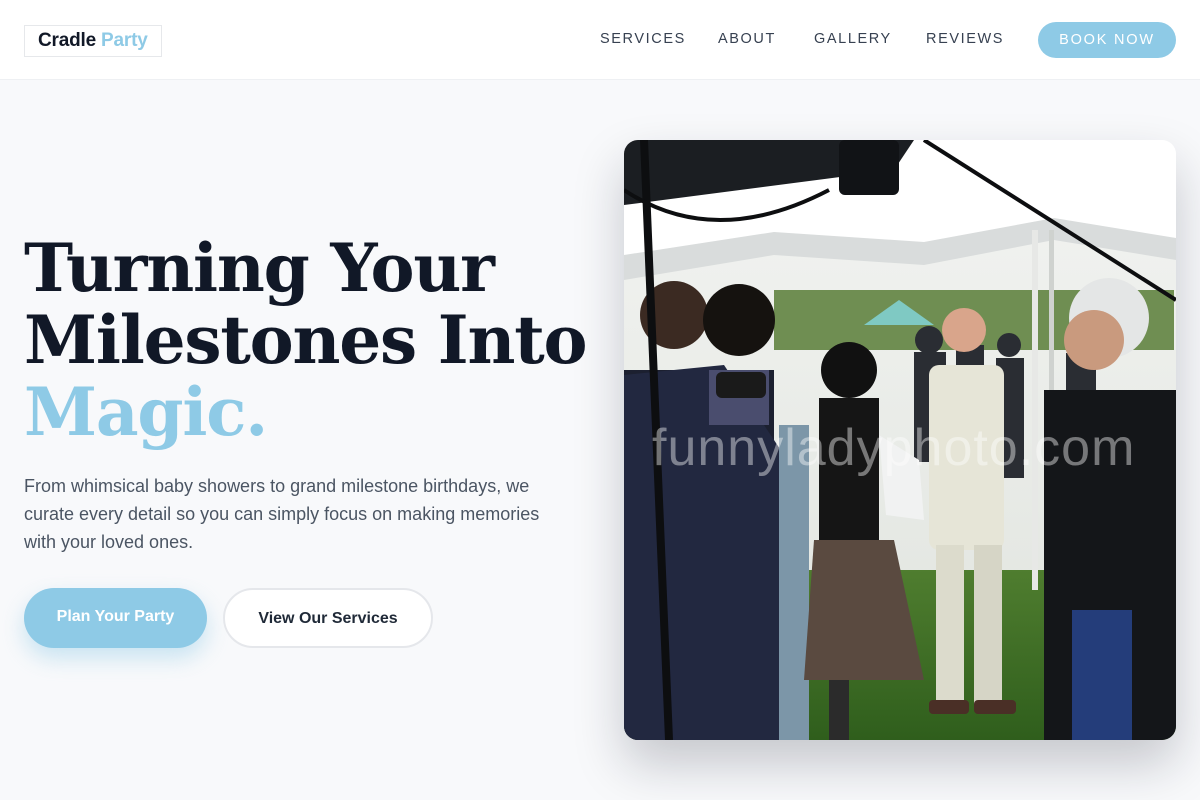  I want to click on plan-party-button: Plan Your Party, so click(115, 618).